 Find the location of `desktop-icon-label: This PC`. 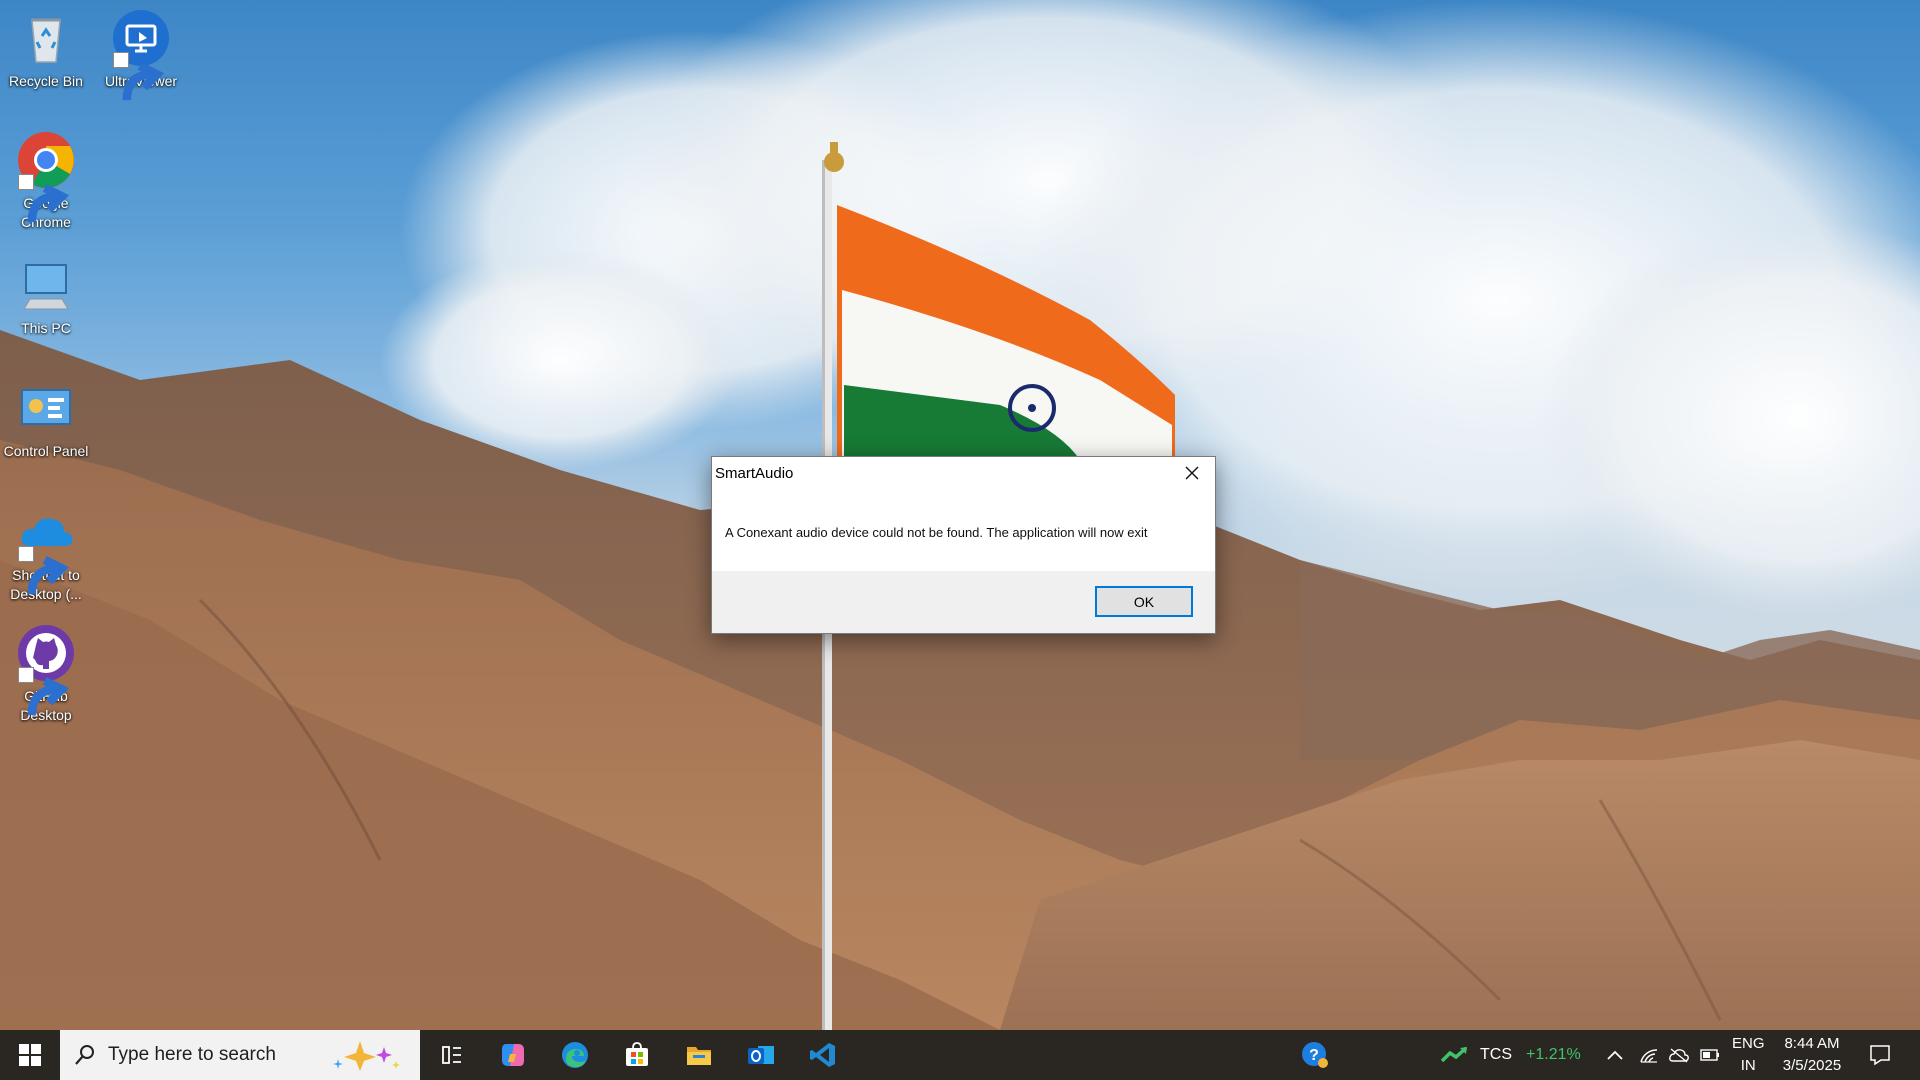

desktop-icon-label: This PC is located at coordinates (46, 328).